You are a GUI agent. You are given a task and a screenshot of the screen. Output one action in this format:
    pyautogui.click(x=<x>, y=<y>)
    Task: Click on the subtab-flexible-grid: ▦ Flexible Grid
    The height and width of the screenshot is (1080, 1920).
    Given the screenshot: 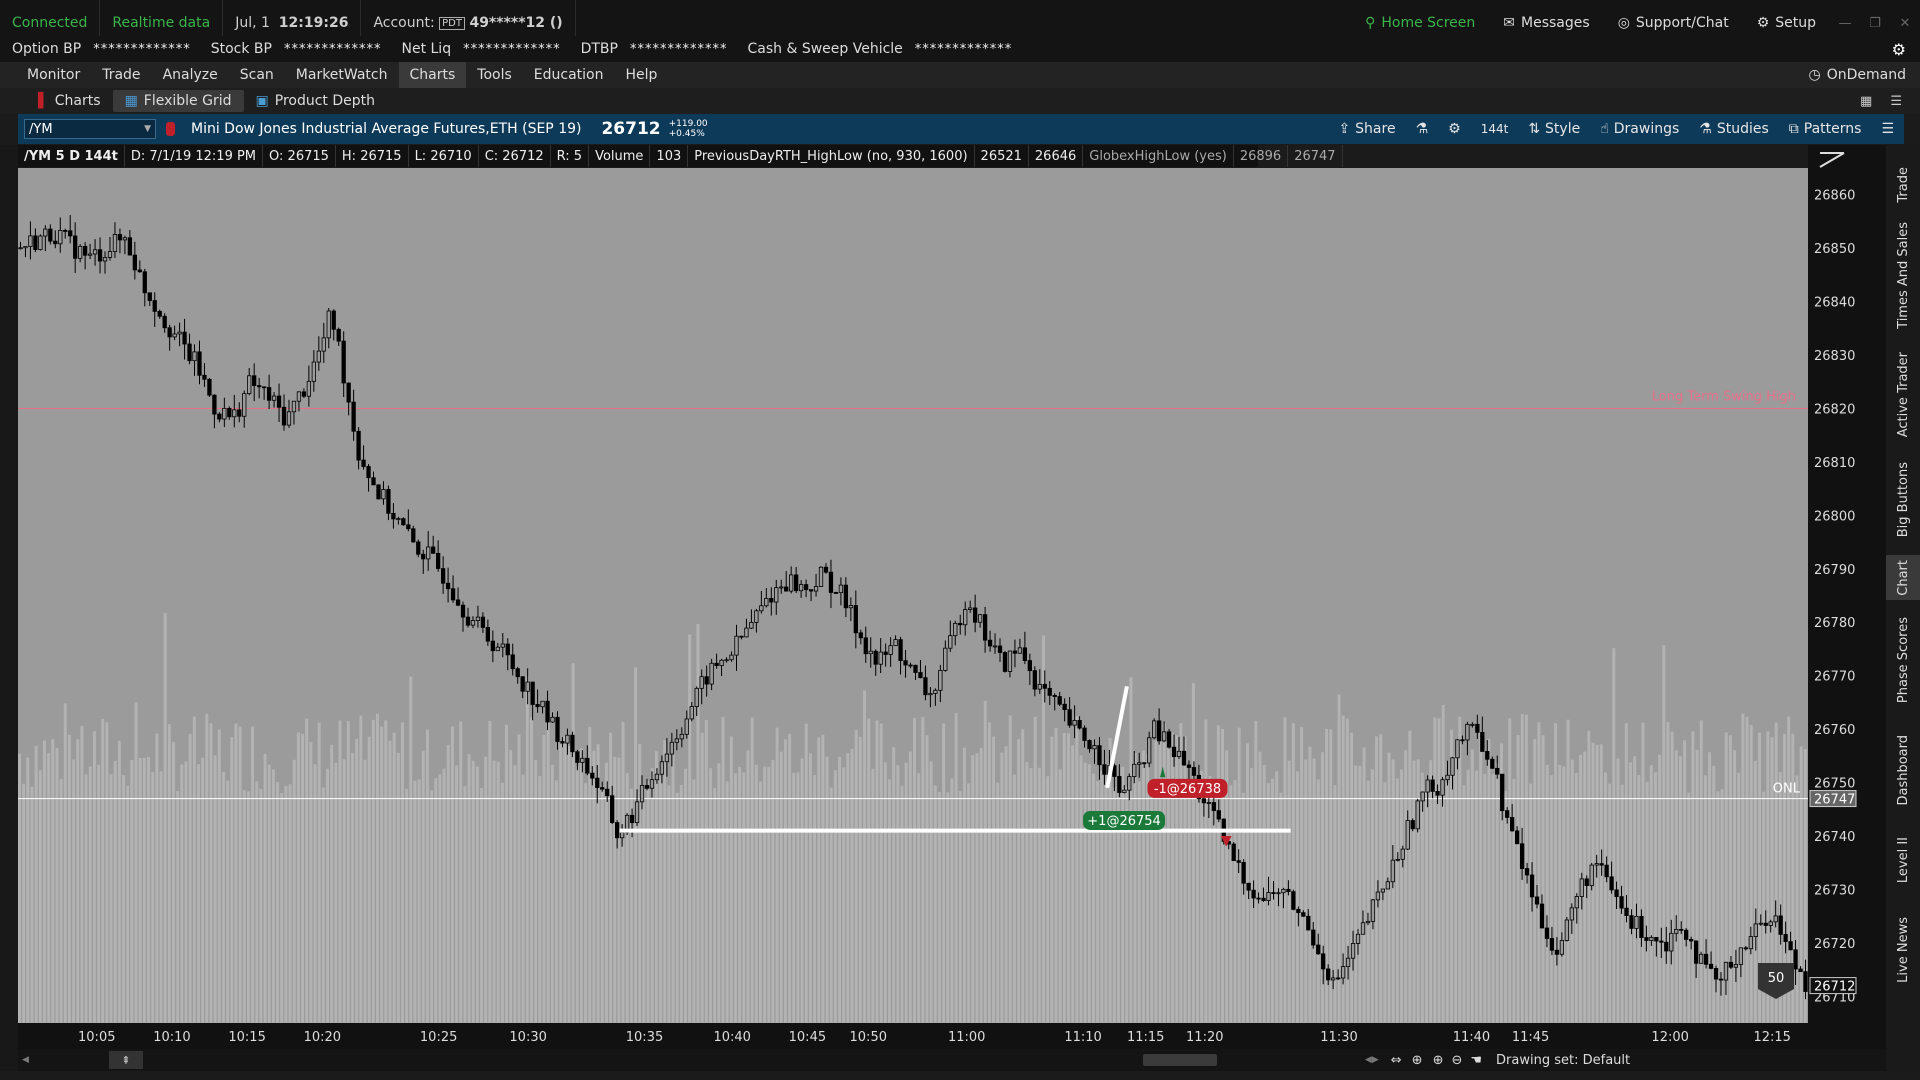 What is the action you would take?
    pyautogui.click(x=178, y=101)
    